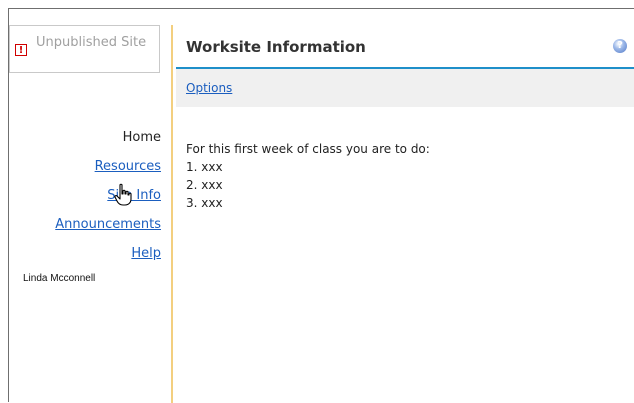  I want to click on unpublished-site-label: Unpublished Site, so click(91, 42).